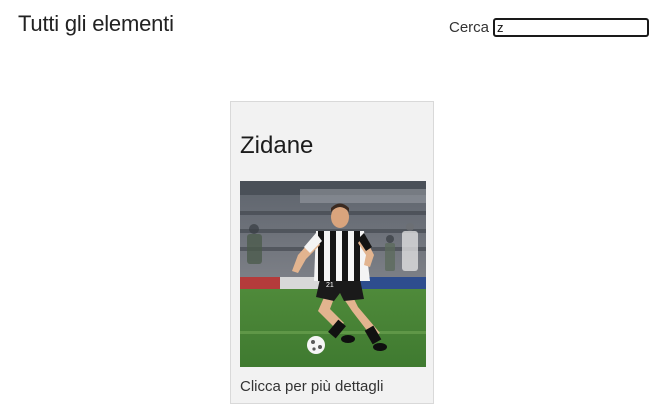 The height and width of the screenshot is (410, 664). What do you see at coordinates (330, 285) in the screenshot?
I see `svg-text: 21` at bounding box center [330, 285].